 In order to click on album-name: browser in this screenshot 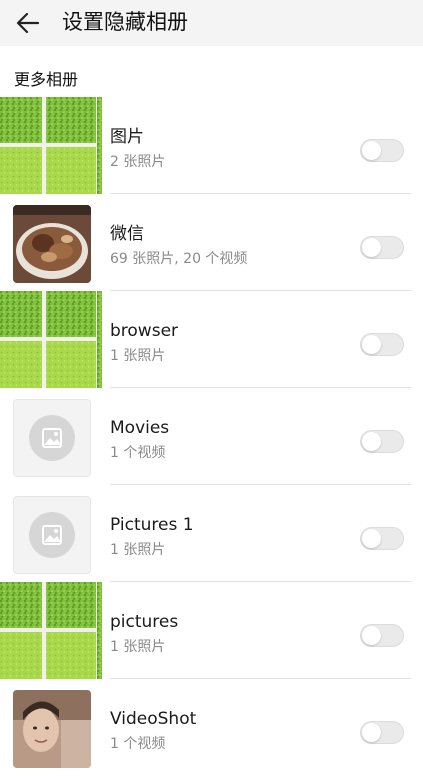, I will do `click(144, 331)`.